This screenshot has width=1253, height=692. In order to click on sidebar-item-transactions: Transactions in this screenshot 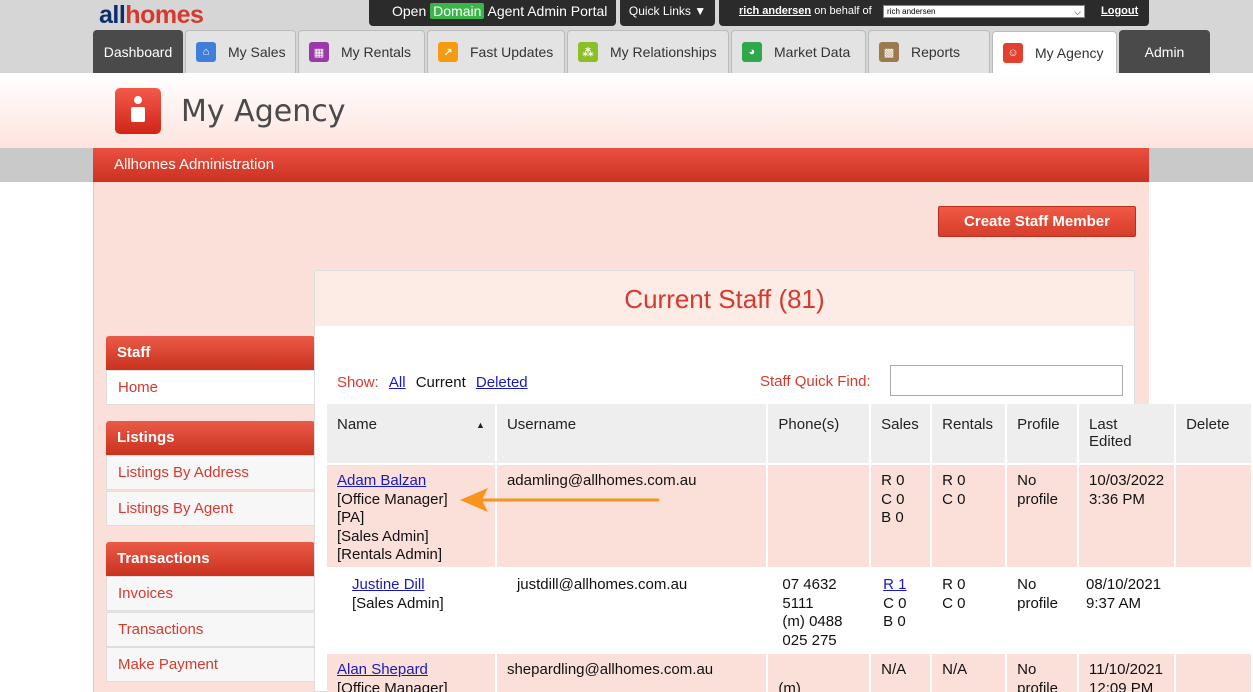, I will do `click(210, 629)`.